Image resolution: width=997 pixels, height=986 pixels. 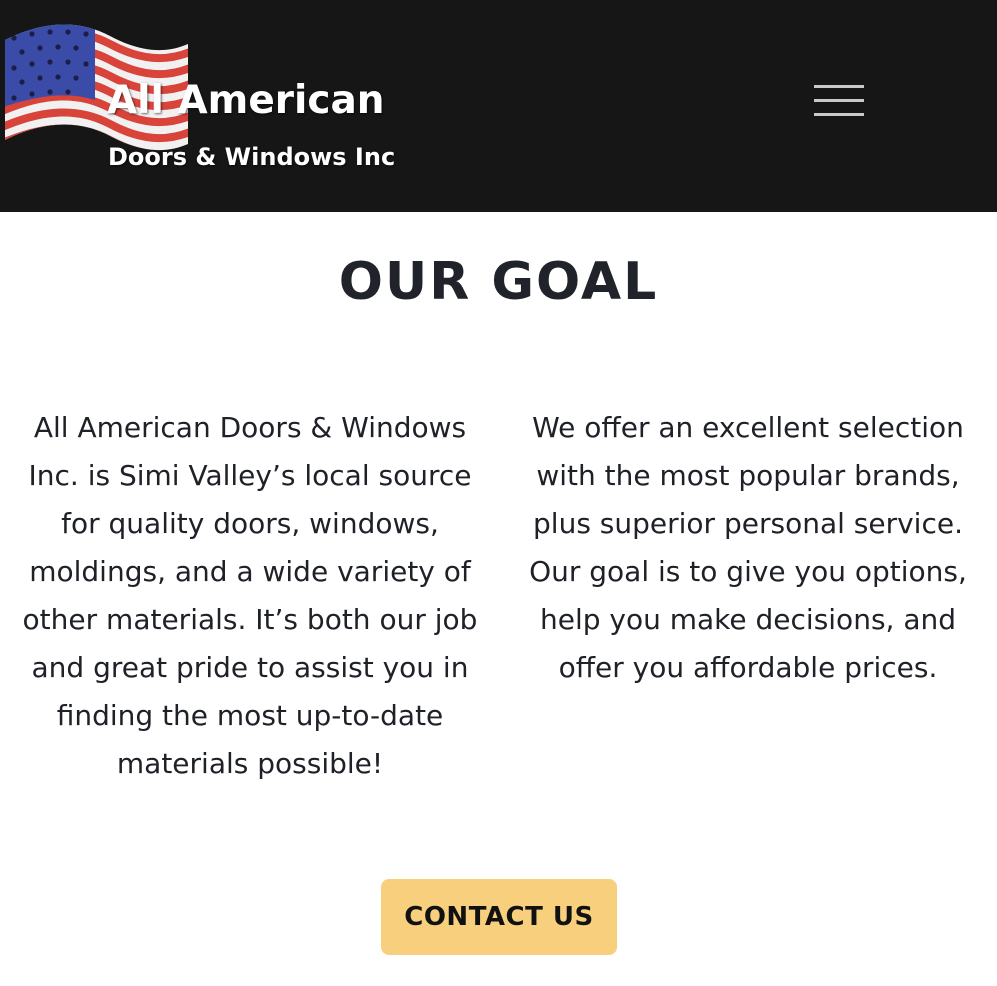 What do you see at coordinates (252, 157) in the screenshot?
I see `logo-subtitle: Doors & Windows Inc` at bounding box center [252, 157].